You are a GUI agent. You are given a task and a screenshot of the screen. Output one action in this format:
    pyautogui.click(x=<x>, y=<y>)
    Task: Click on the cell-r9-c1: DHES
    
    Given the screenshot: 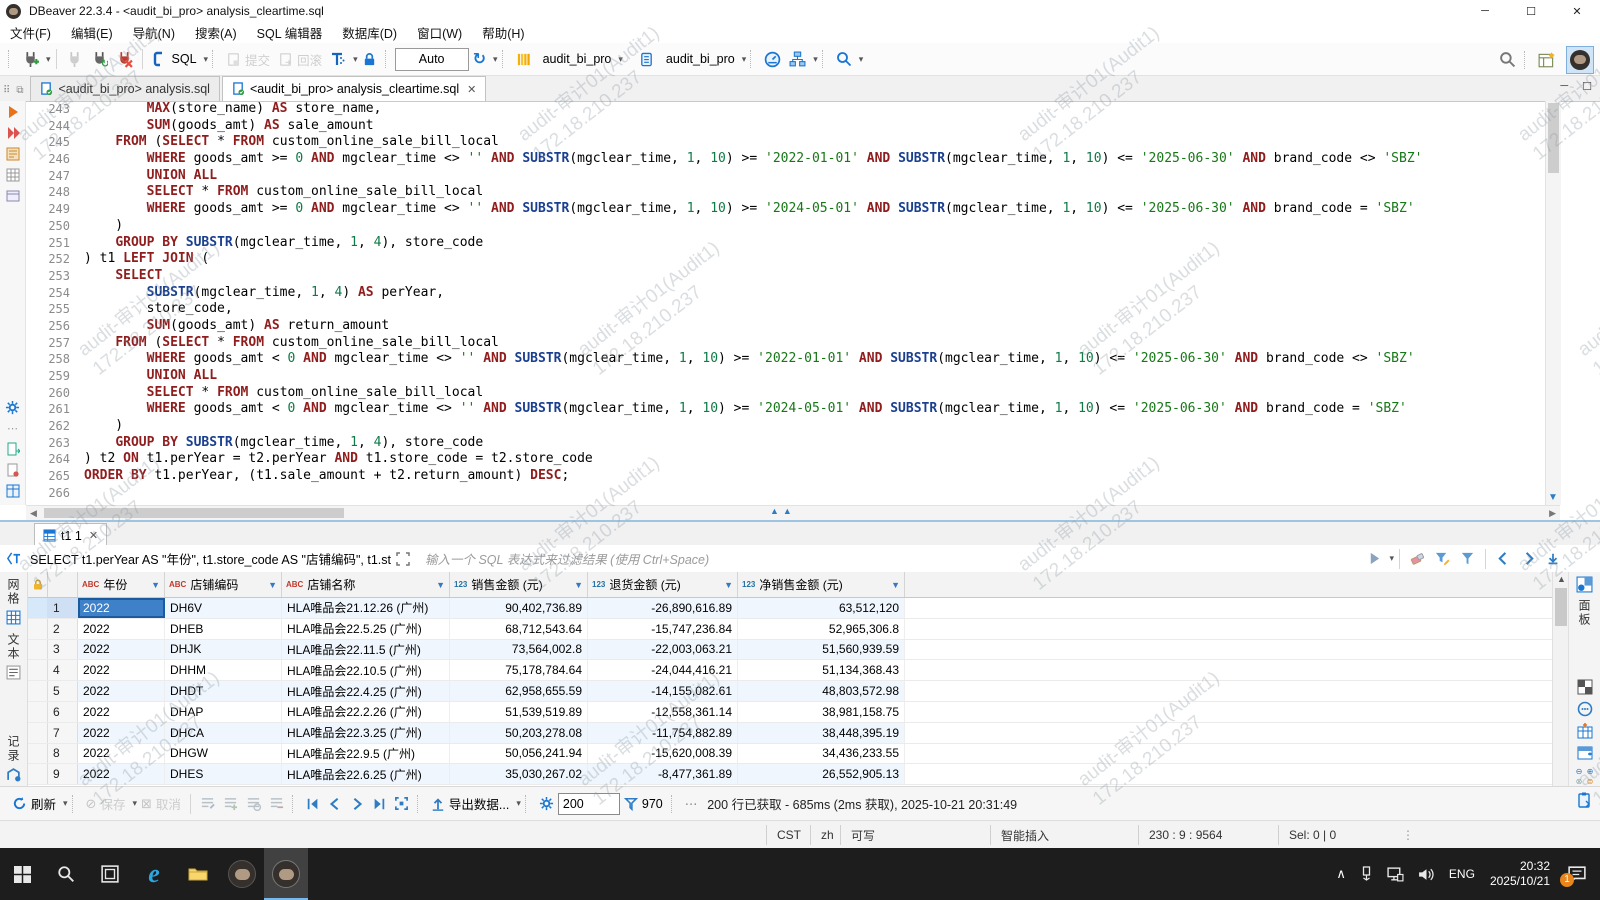 What is the action you would take?
    pyautogui.click(x=223, y=774)
    